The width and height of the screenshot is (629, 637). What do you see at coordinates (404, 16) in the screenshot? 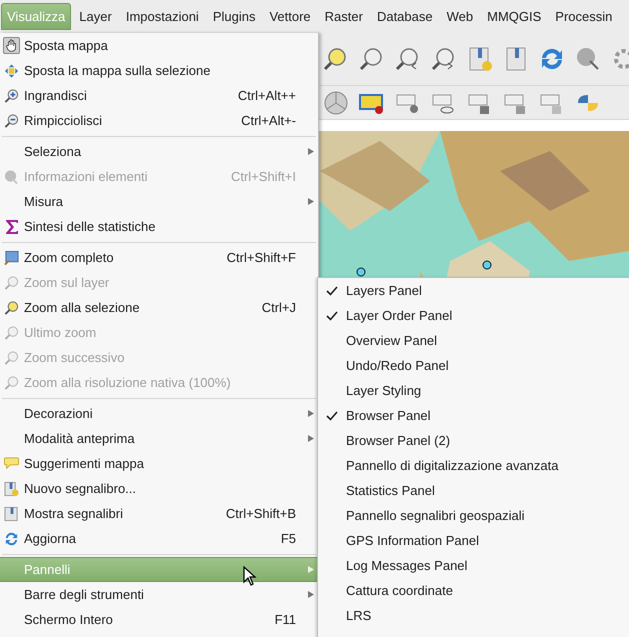
I see `menu-bar-item: Database` at bounding box center [404, 16].